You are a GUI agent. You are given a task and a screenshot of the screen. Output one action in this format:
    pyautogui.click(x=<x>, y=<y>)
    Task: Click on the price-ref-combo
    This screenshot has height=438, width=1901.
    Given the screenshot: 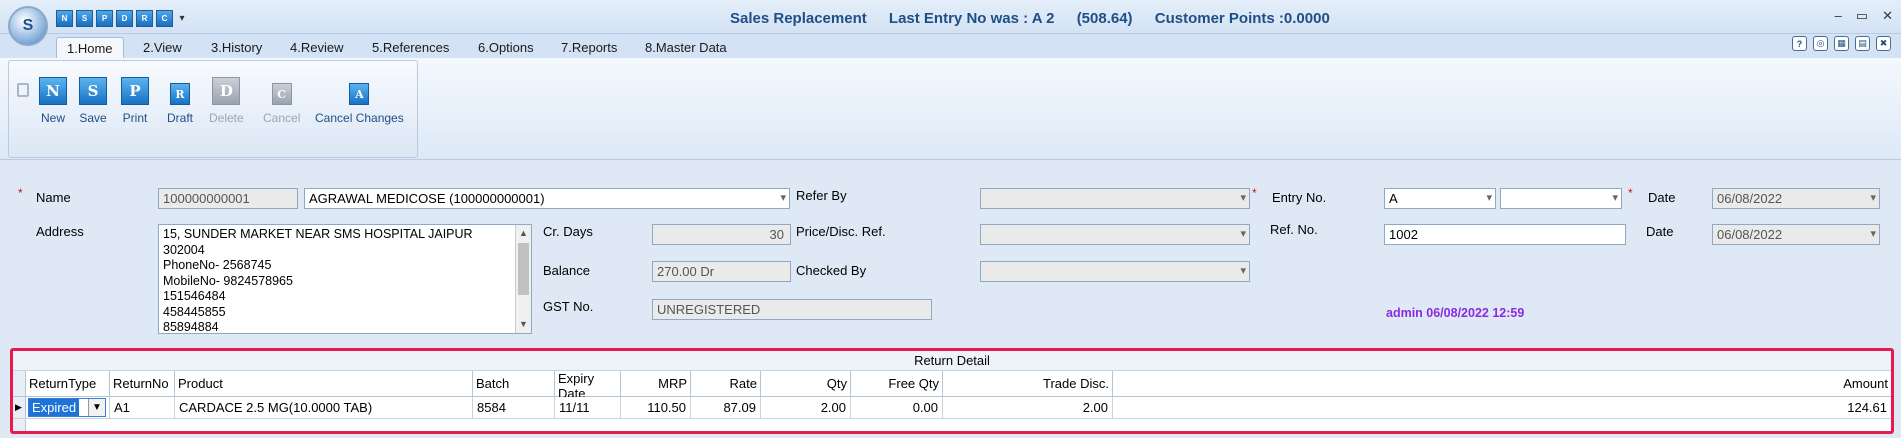 What is the action you would take?
    pyautogui.click(x=1115, y=234)
    